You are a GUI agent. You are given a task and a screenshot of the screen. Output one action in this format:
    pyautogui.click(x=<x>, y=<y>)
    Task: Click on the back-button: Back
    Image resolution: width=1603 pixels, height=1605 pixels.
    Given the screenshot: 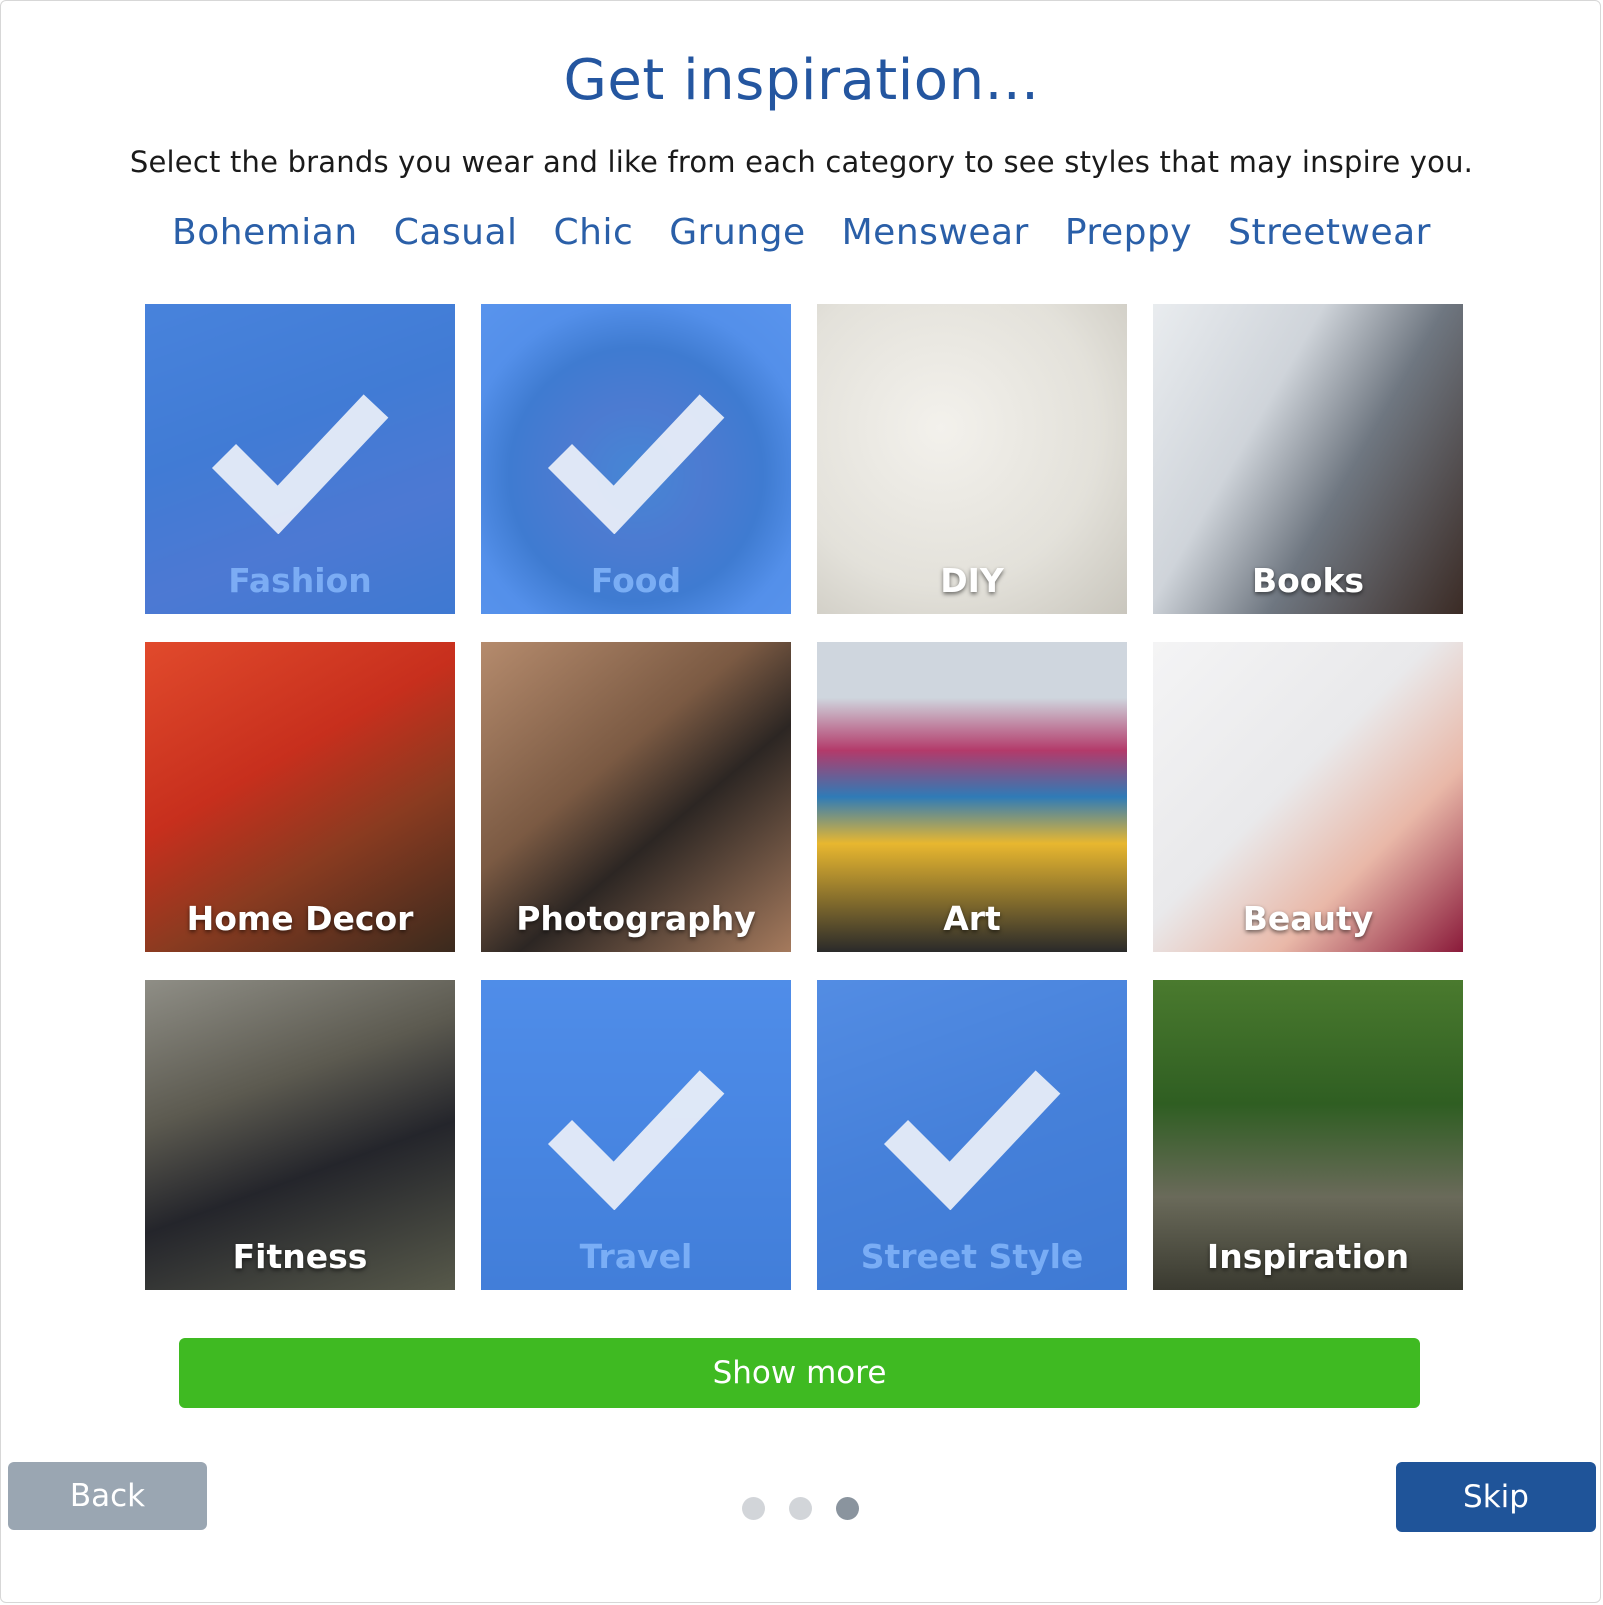 What is the action you would take?
    pyautogui.click(x=107, y=1496)
    